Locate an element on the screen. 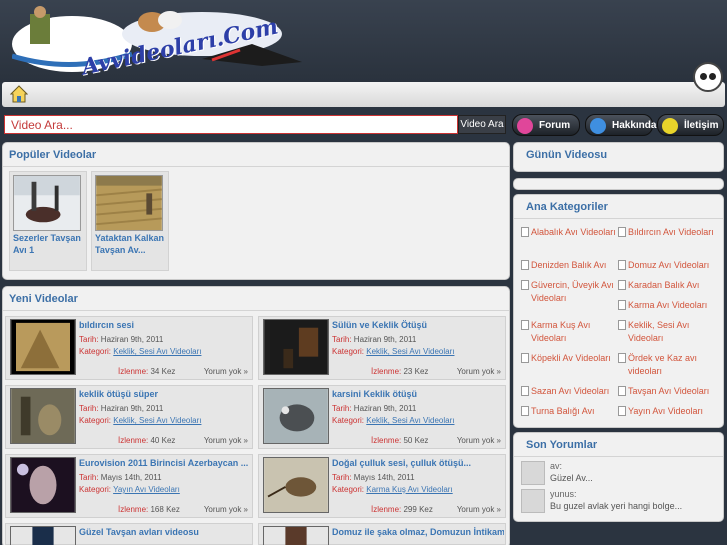 The width and height of the screenshot is (727, 545). category-label: Tavşan Avı Videoları is located at coordinates (669, 391).